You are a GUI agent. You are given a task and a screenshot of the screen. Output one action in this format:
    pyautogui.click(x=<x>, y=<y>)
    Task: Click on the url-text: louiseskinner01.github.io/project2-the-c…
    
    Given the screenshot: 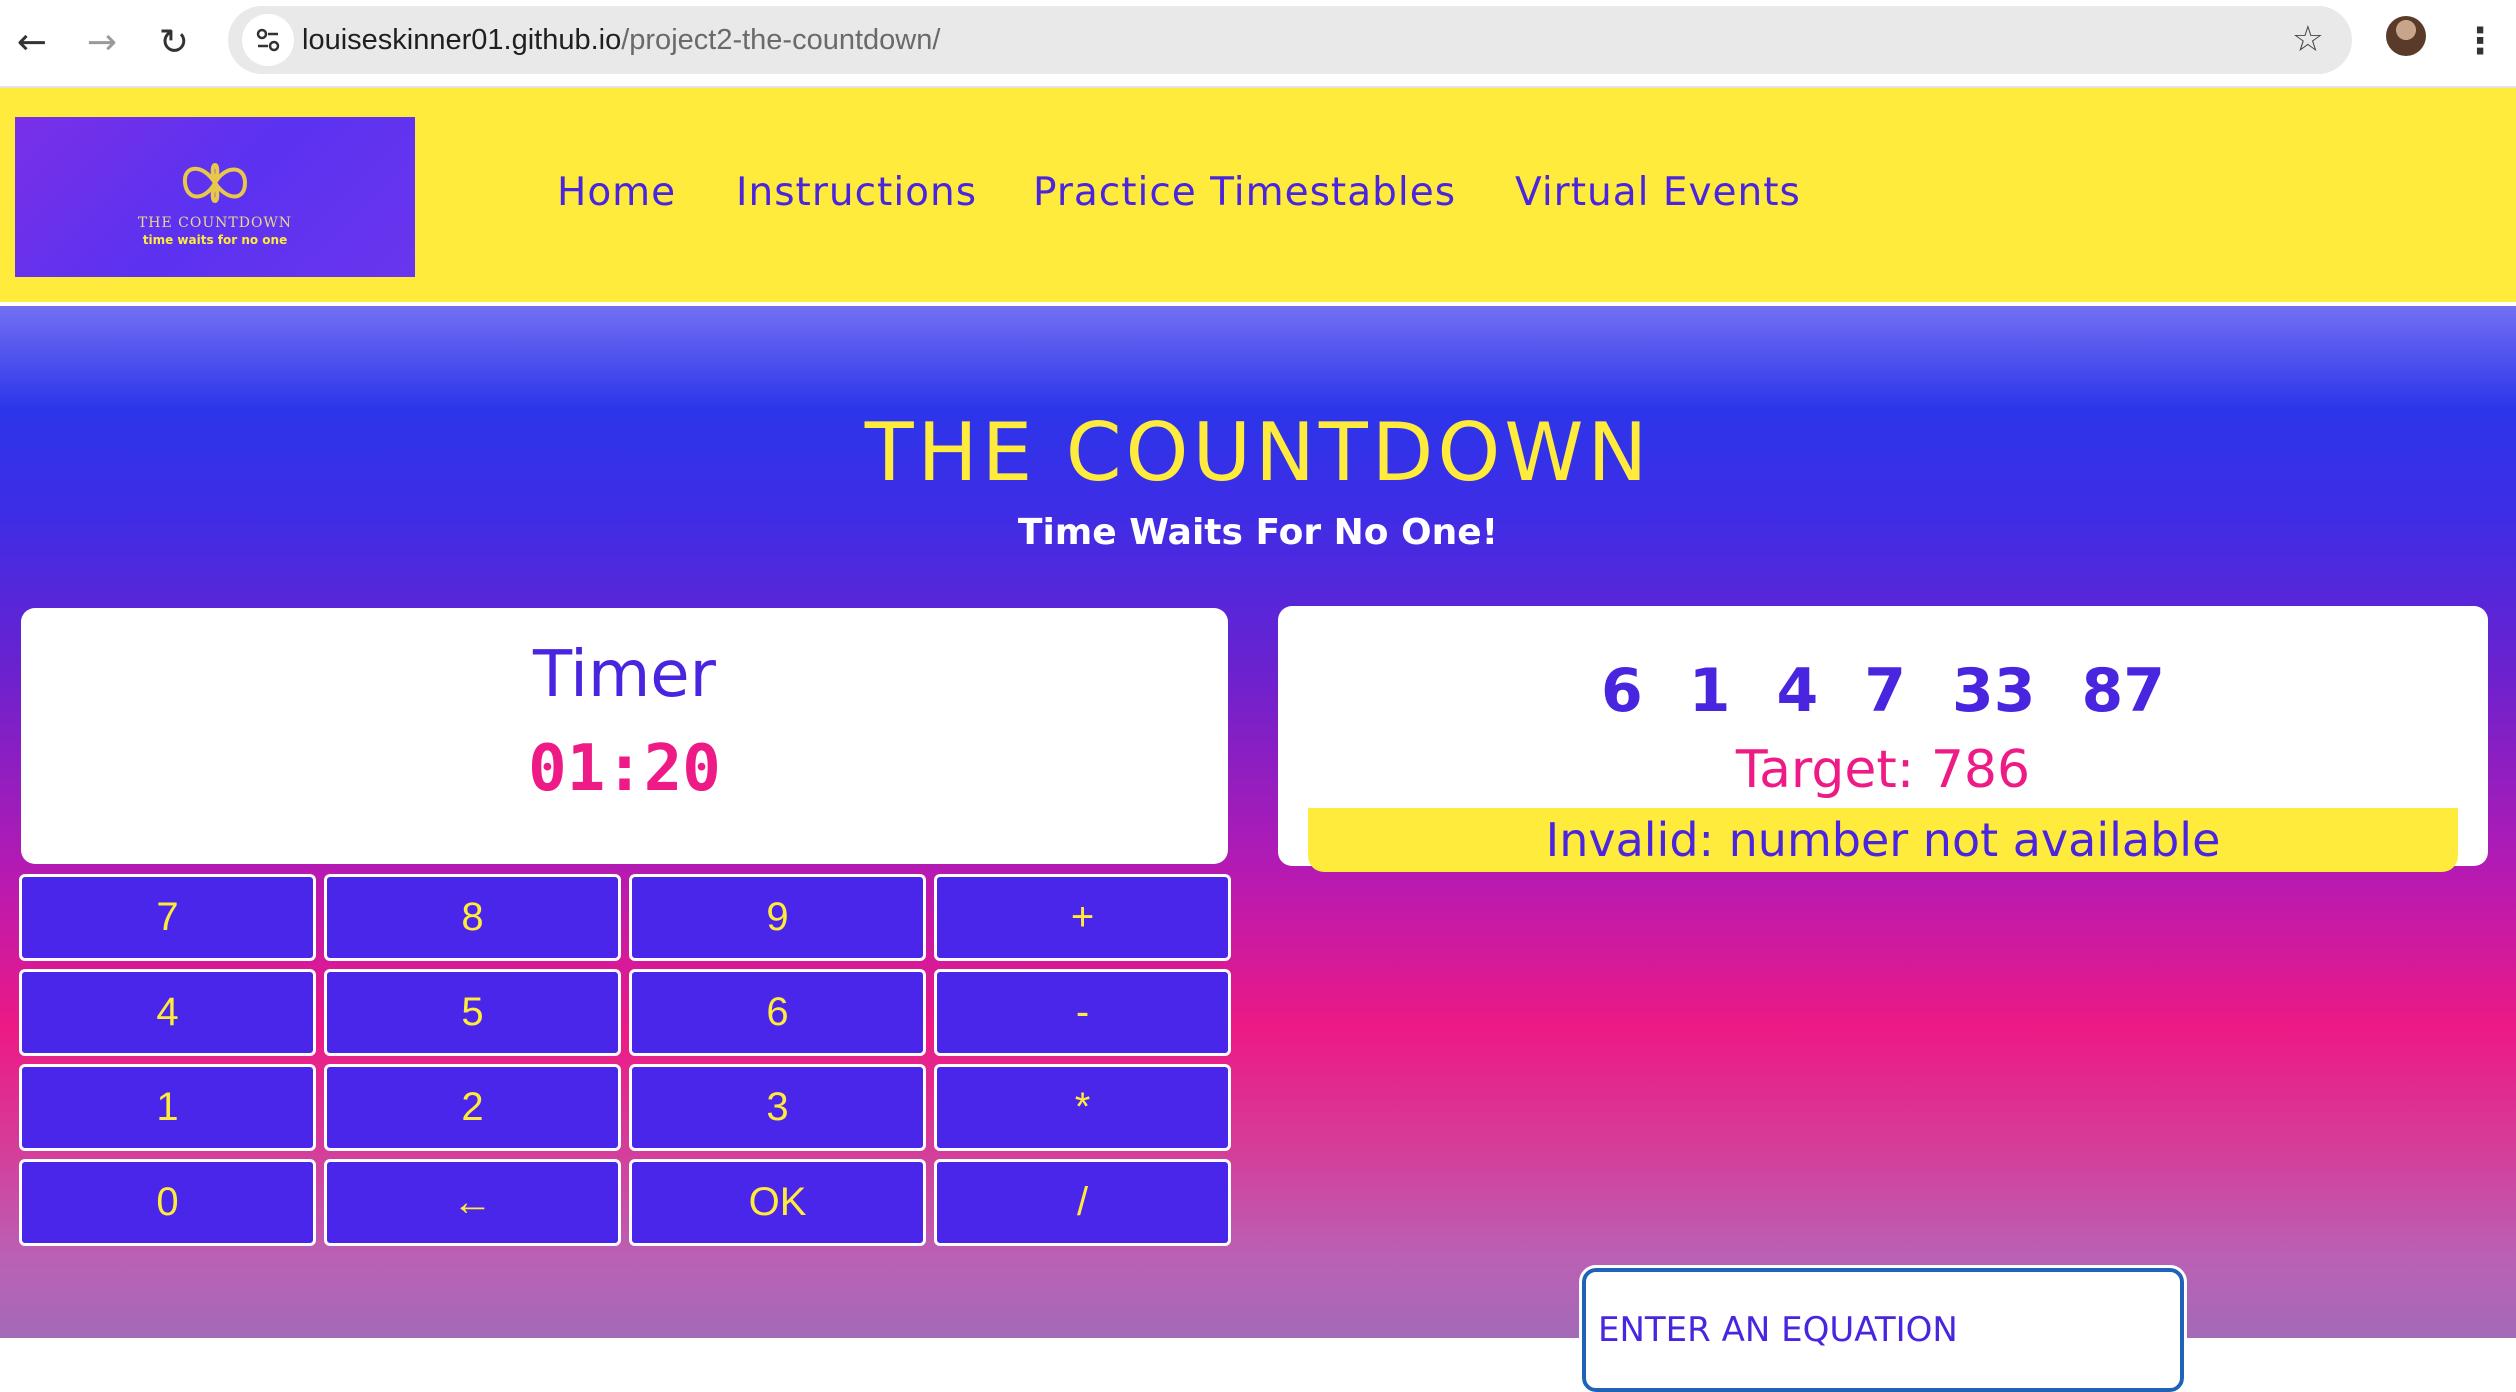 What is the action you would take?
    pyautogui.click(x=621, y=40)
    